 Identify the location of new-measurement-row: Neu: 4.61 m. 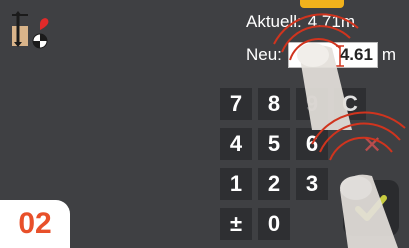
(321, 55).